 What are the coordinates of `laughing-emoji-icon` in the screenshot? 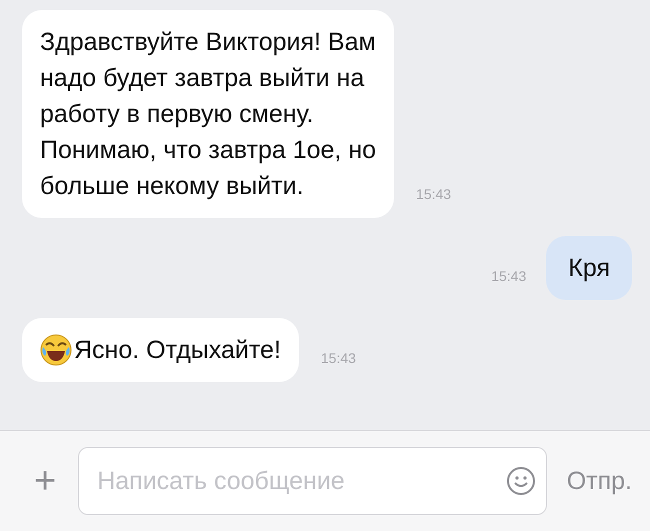 It's located at (56, 350).